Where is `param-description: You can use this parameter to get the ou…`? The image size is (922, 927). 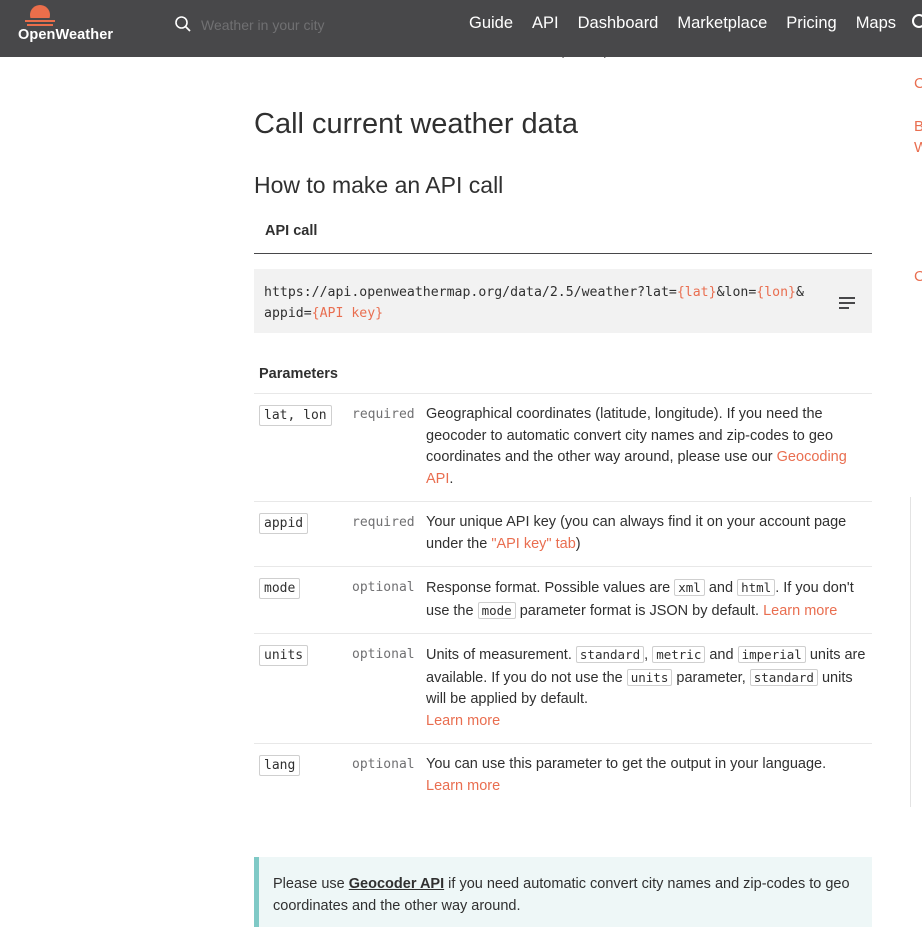
param-description: You can use this parameter to get the ou… is located at coordinates (626, 775).